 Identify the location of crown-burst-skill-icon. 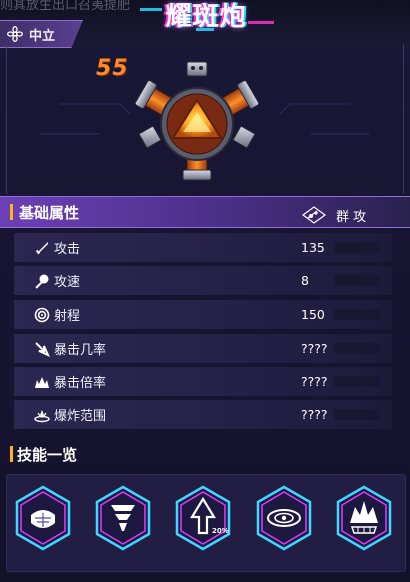
(364, 518).